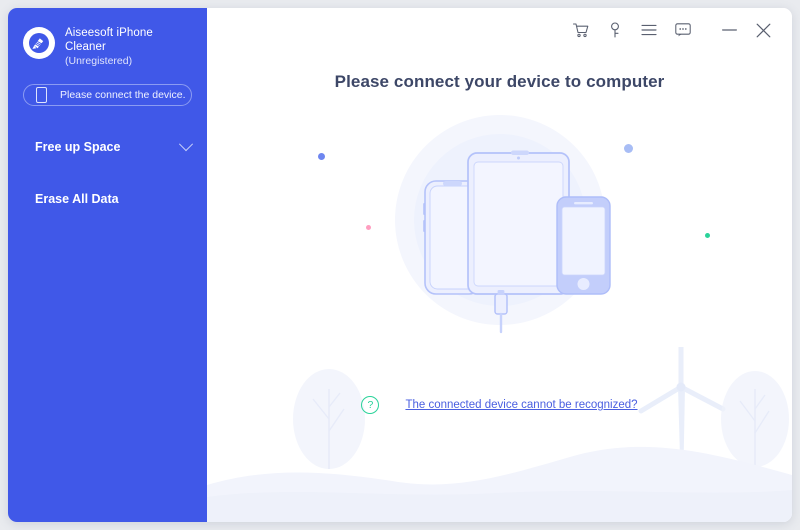  What do you see at coordinates (499, 81) in the screenshot?
I see `page-title: Please connect your device to computer` at bounding box center [499, 81].